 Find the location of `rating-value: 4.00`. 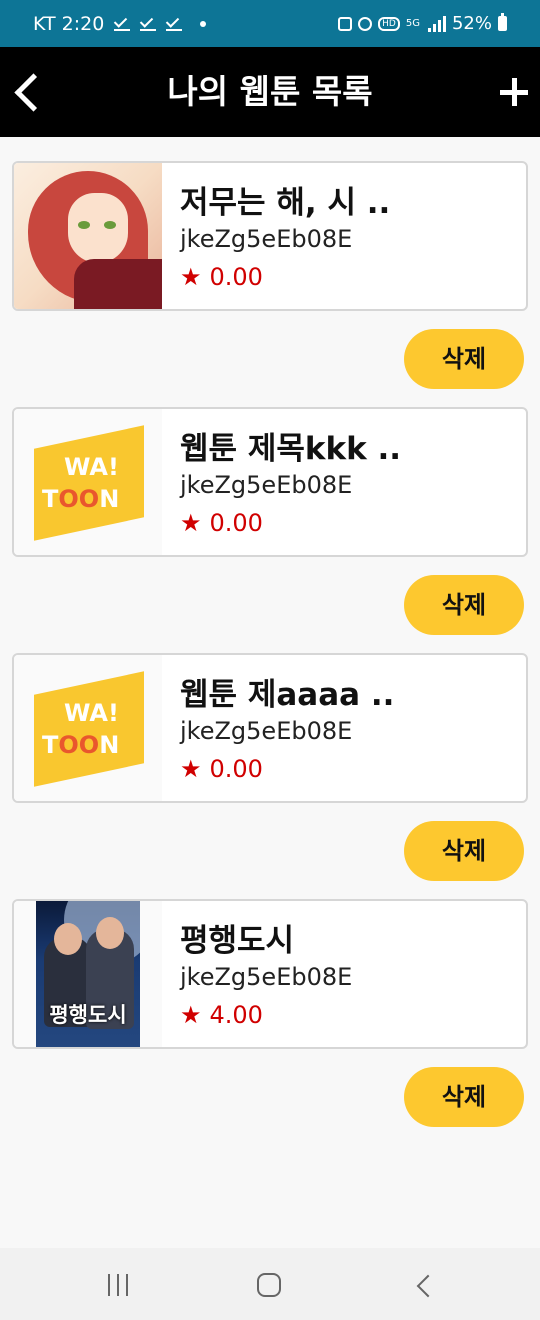

rating-value: 4.00 is located at coordinates (236, 1015).